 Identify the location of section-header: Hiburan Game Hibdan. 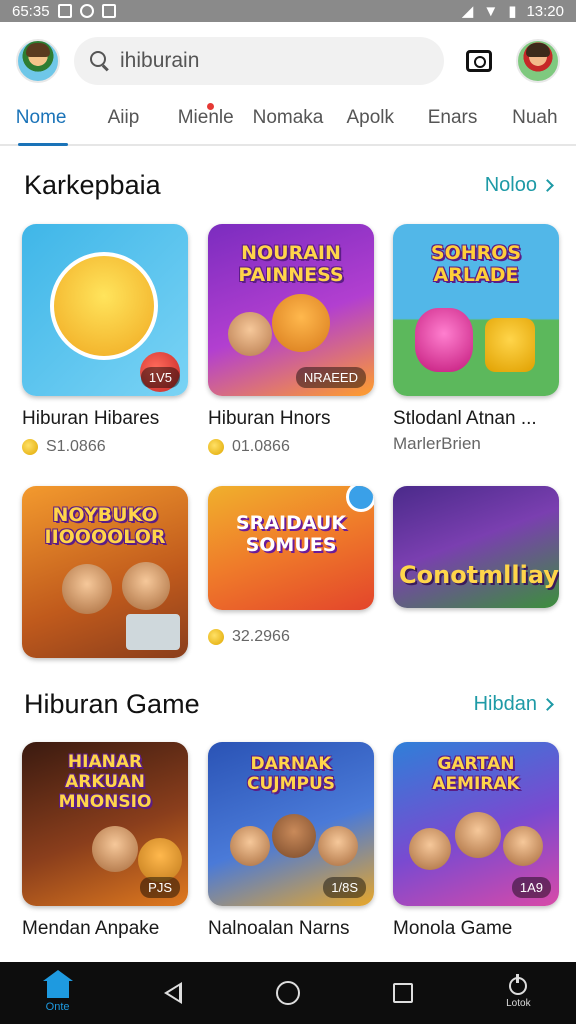
(289, 704).